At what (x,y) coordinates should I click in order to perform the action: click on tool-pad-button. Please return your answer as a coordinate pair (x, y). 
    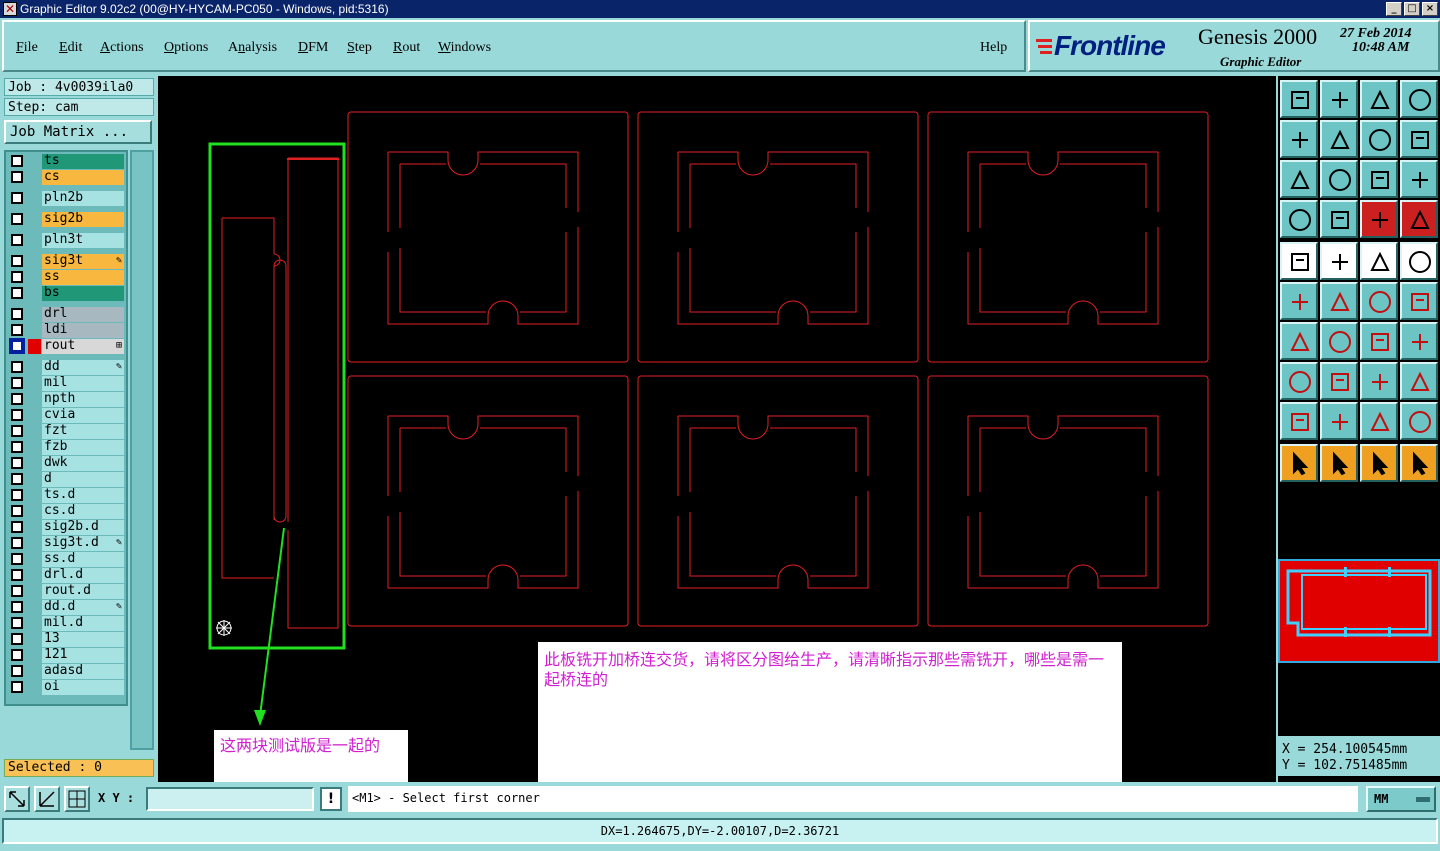
    Looking at the image, I should click on (1299, 261).